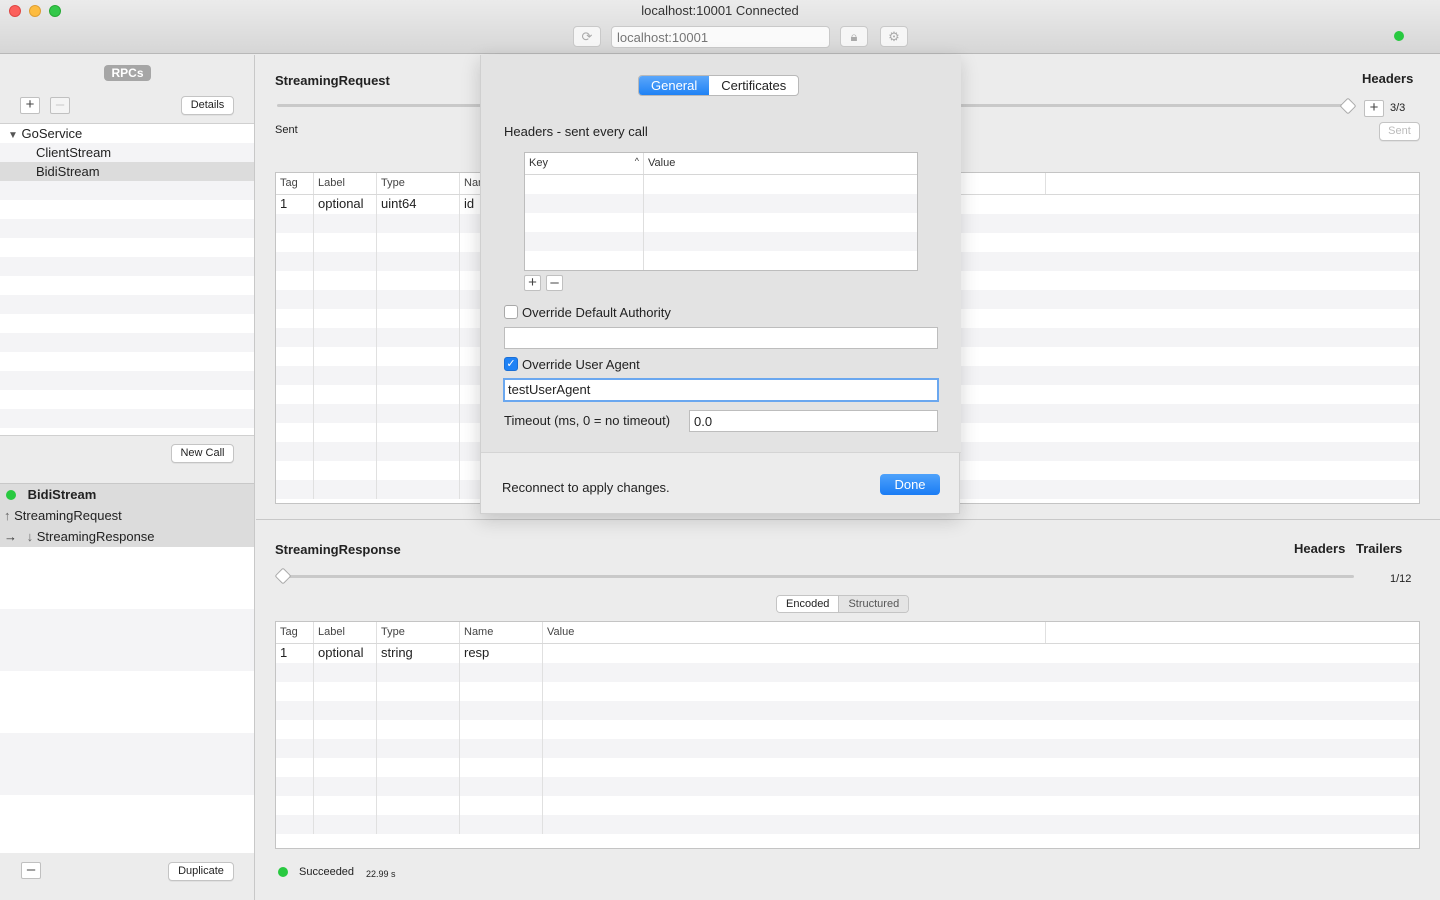  I want to click on call-status-icon, so click(283, 872).